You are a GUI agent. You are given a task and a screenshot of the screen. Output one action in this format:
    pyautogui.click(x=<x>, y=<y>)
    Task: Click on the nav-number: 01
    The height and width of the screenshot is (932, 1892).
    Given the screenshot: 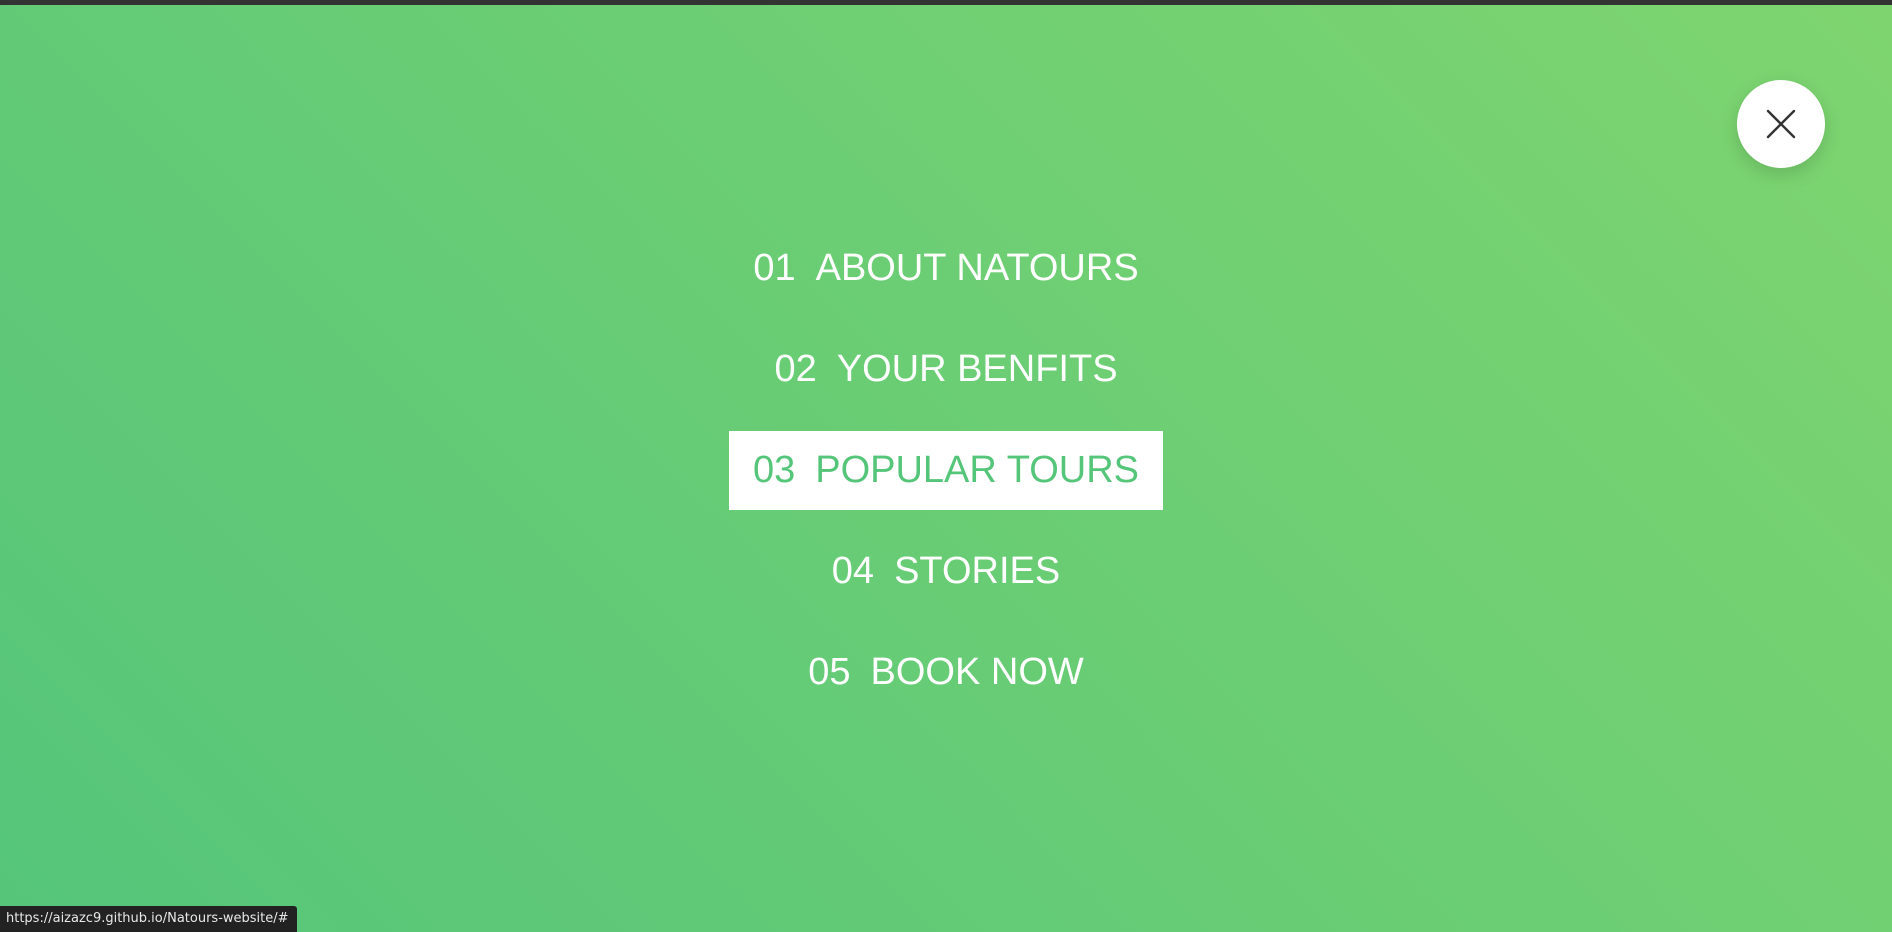 What is the action you would take?
    pyautogui.click(x=774, y=268)
    